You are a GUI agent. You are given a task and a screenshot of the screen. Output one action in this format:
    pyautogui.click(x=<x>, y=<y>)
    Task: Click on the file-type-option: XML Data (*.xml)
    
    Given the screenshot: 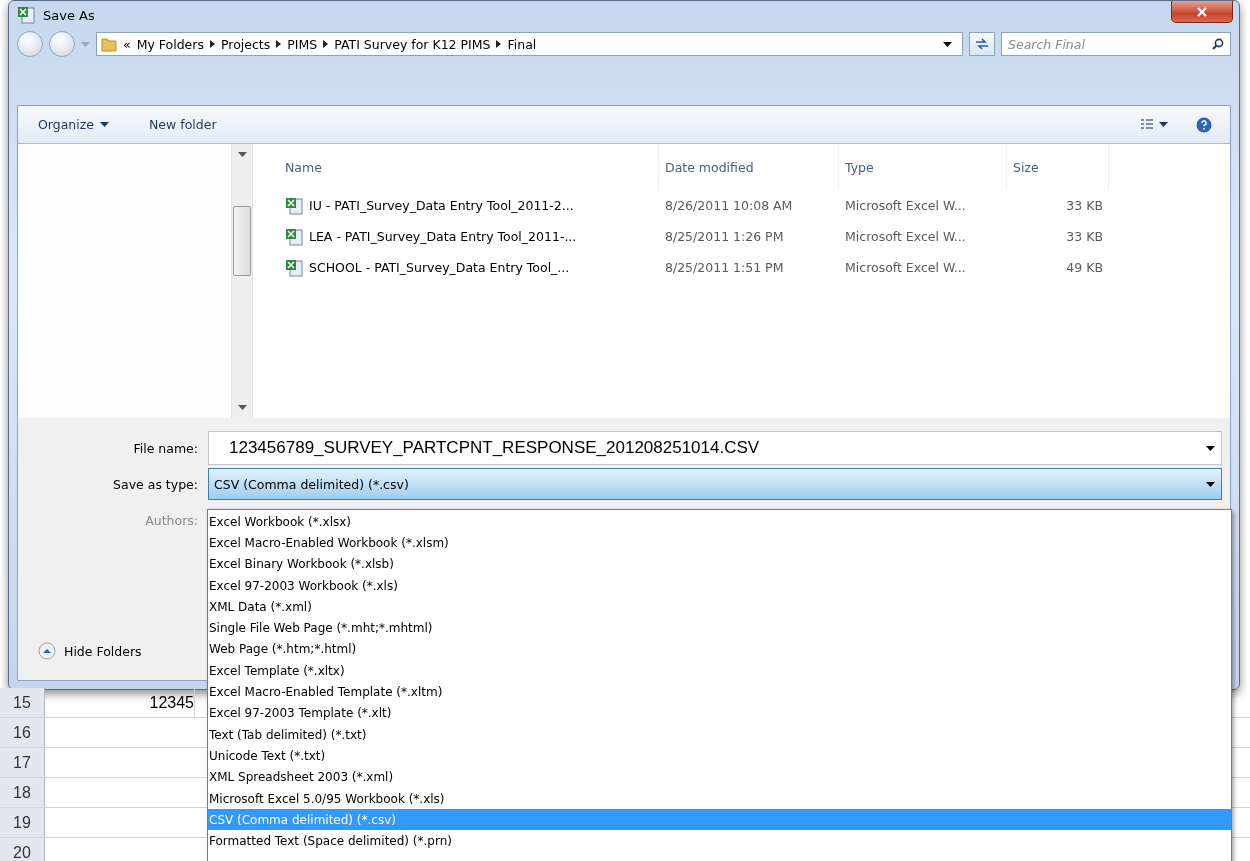 What is the action you would take?
    pyautogui.click(x=719, y=607)
    